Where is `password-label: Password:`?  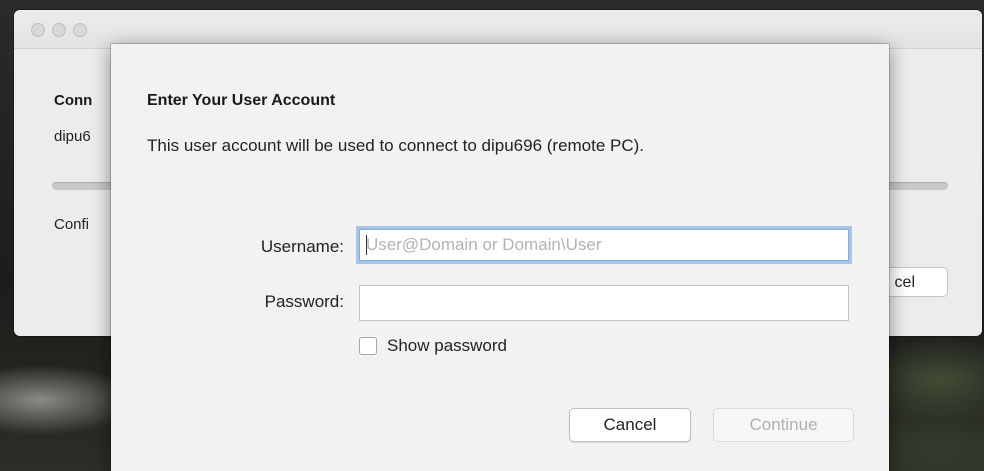 password-label: Password: is located at coordinates (304, 301).